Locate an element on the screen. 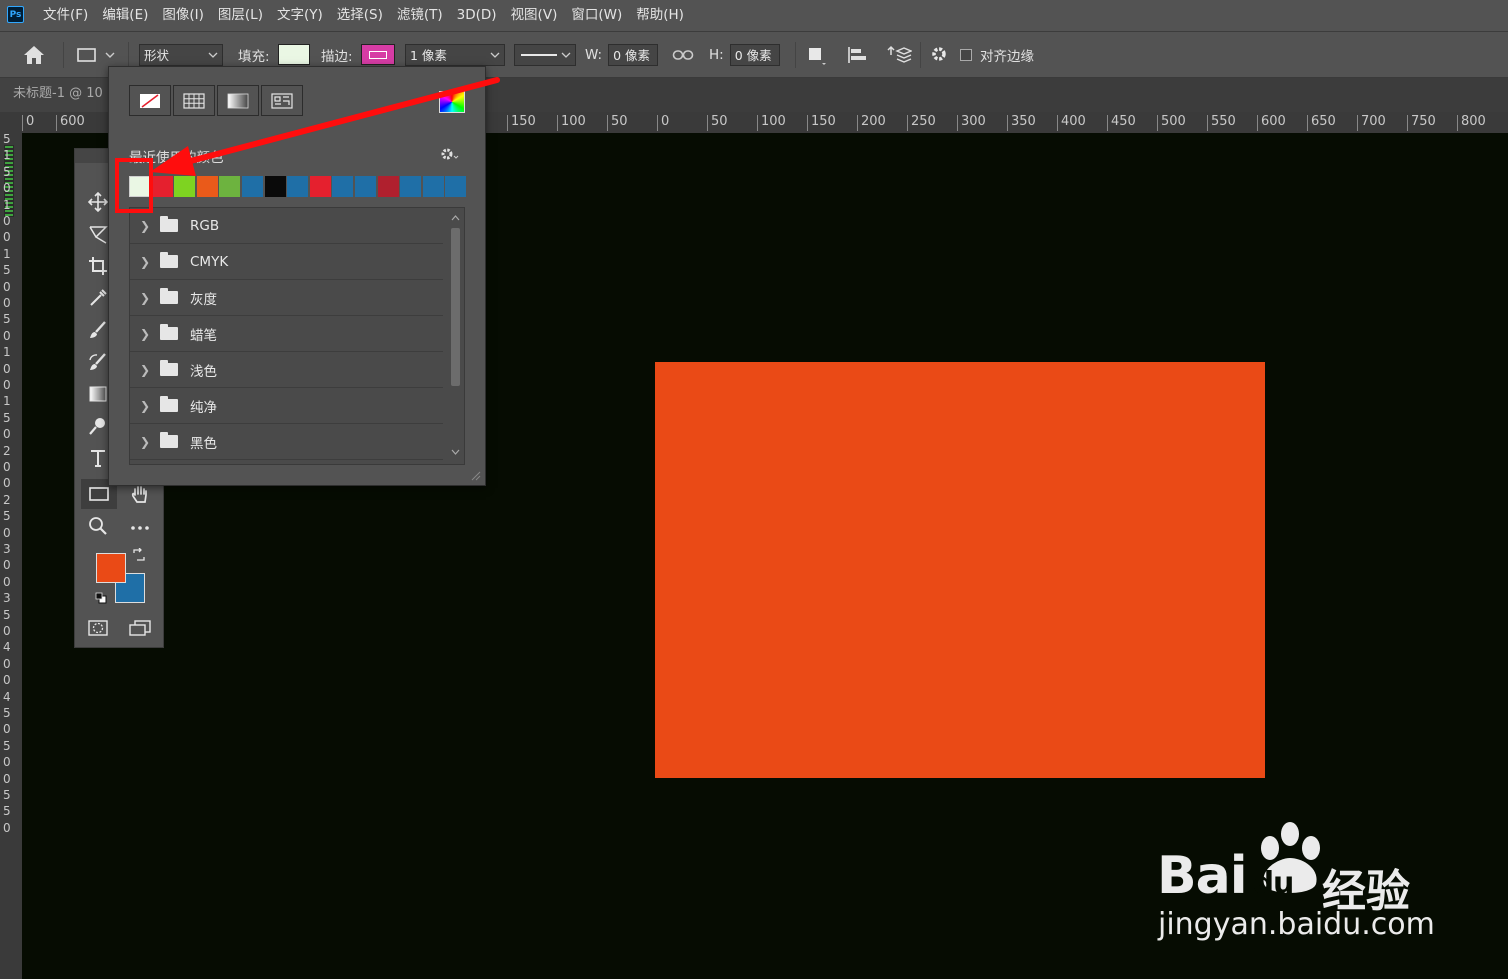  swatch-group-label: RGB is located at coordinates (205, 225).